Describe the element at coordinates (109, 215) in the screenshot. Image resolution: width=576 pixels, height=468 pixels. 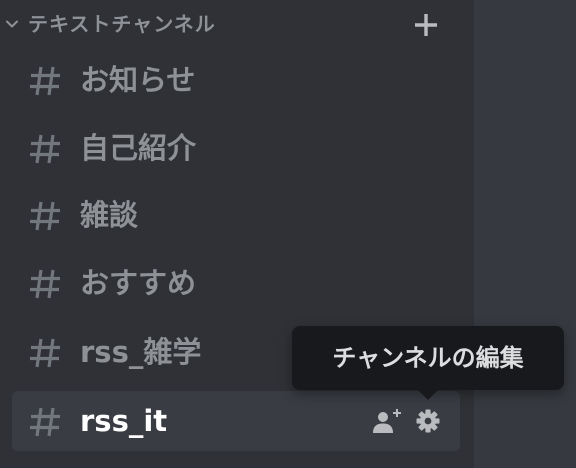
I see `channel-name: 雑談` at that location.